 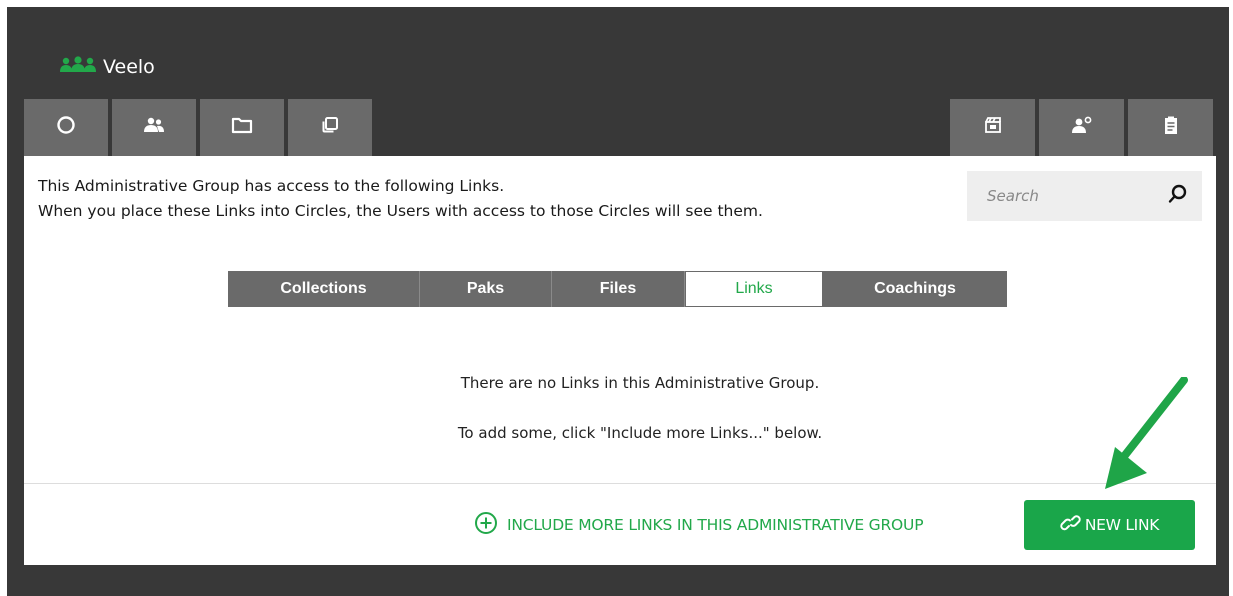 I want to click on users-icon, so click(x=154, y=127).